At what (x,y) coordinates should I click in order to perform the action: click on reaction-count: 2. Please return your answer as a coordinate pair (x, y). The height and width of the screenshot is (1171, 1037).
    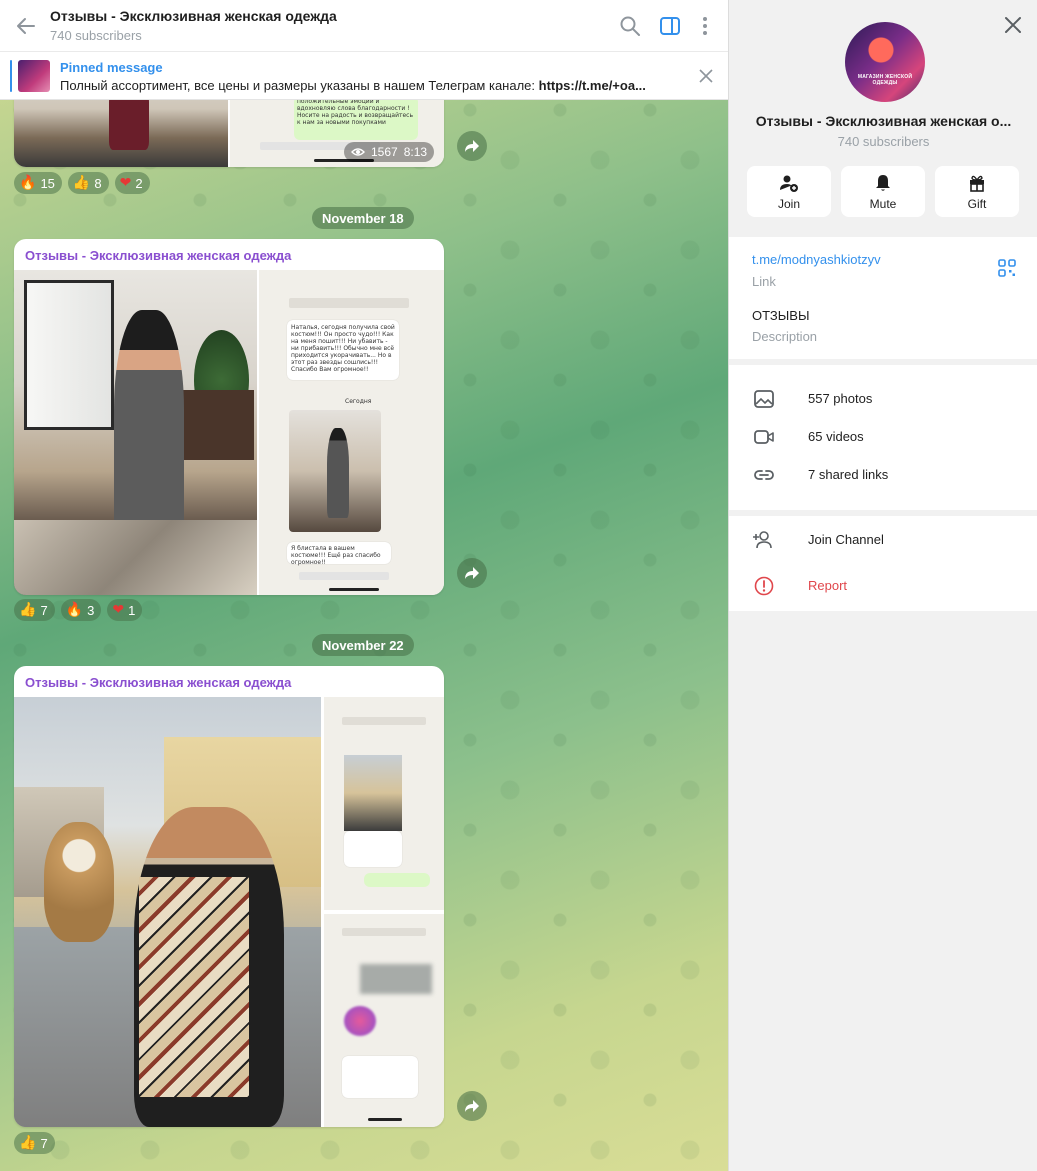
    Looking at the image, I should click on (139, 183).